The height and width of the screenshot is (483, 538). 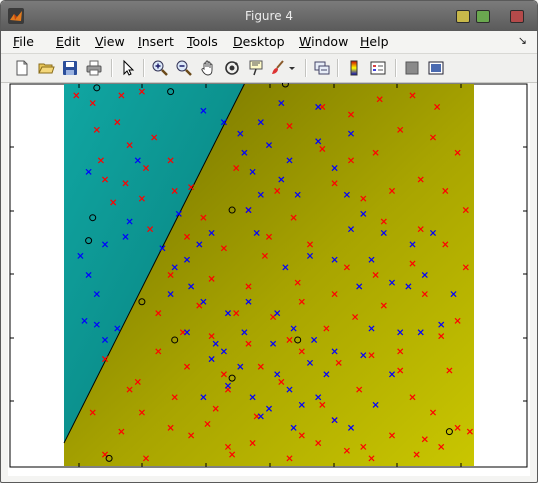 What do you see at coordinates (436, 68) in the screenshot?
I see `show-plot-tools-icon` at bounding box center [436, 68].